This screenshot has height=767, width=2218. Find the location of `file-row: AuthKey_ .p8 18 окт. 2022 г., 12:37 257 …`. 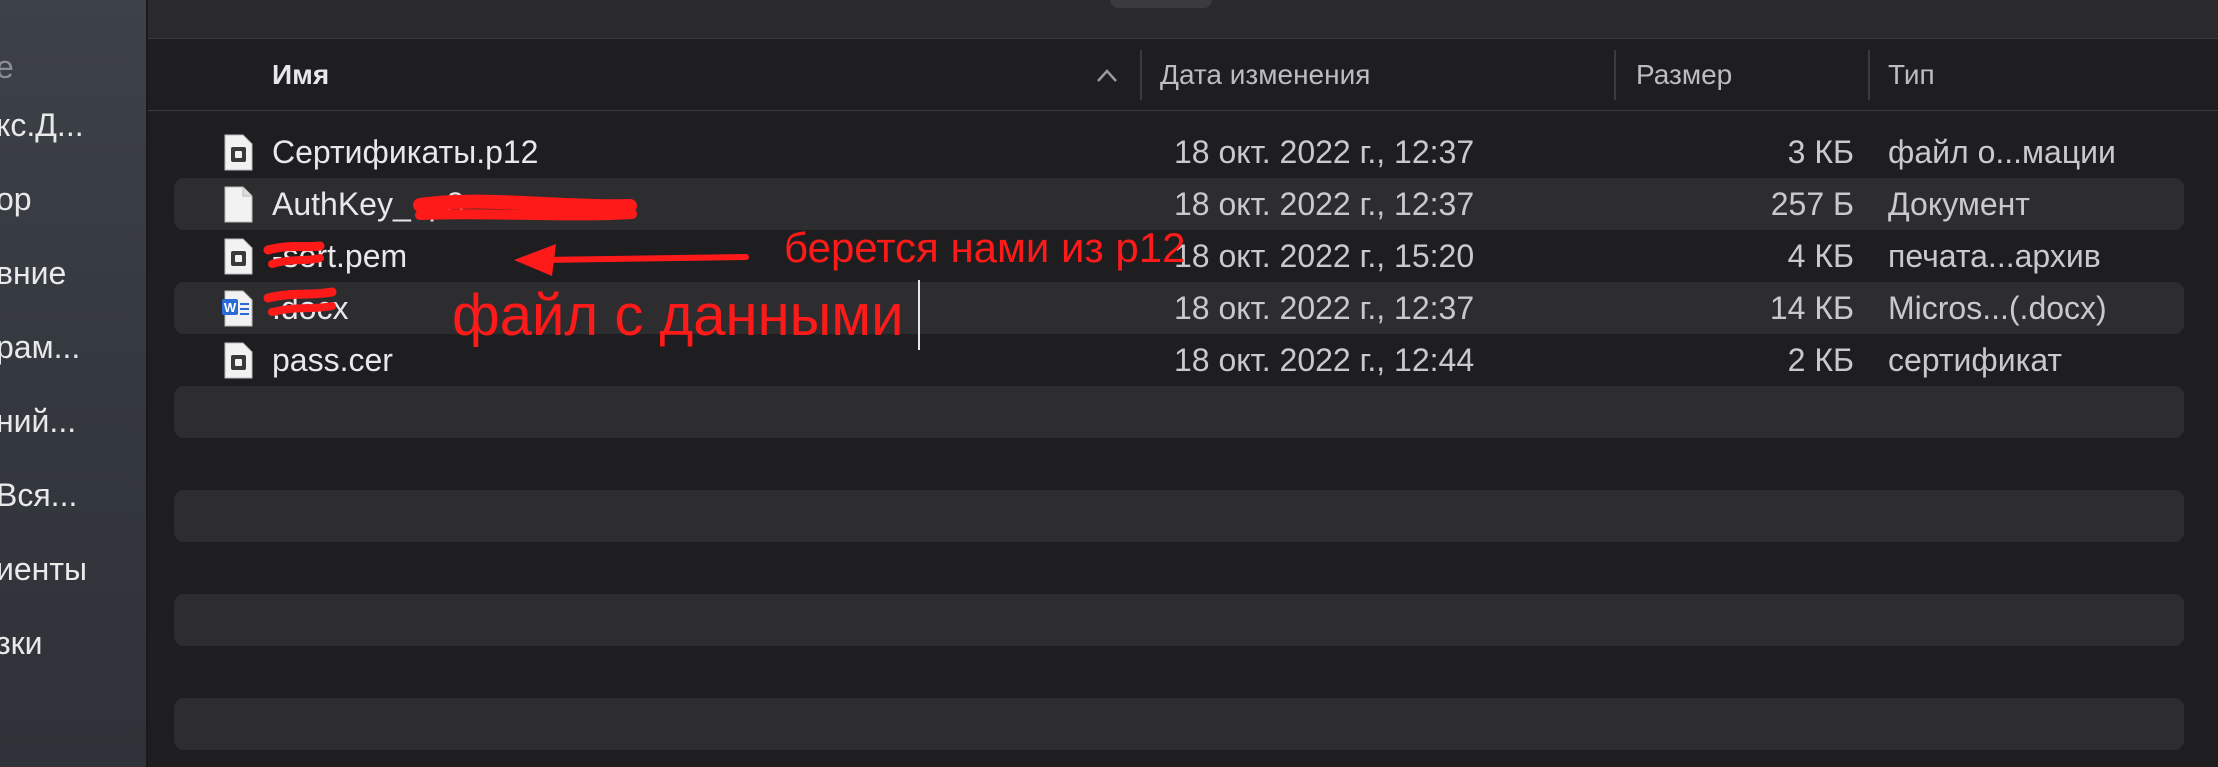

file-row: AuthKey_ .p8 18 окт. 2022 г., 12:37 257 … is located at coordinates (1179, 204).